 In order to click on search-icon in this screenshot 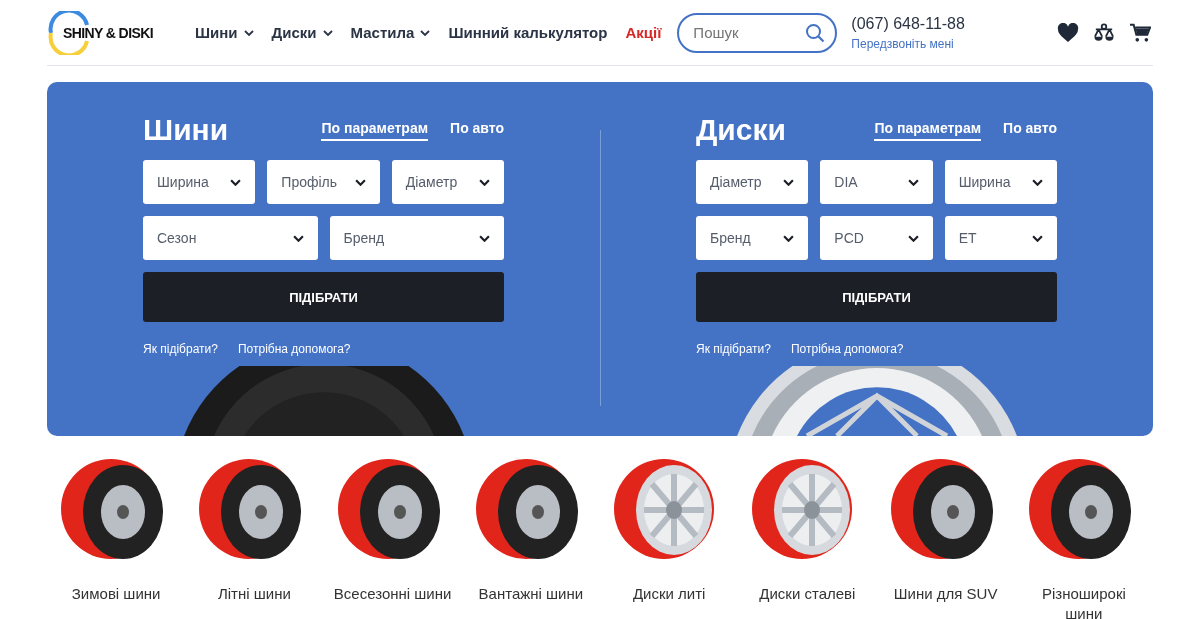, I will do `click(815, 32)`.